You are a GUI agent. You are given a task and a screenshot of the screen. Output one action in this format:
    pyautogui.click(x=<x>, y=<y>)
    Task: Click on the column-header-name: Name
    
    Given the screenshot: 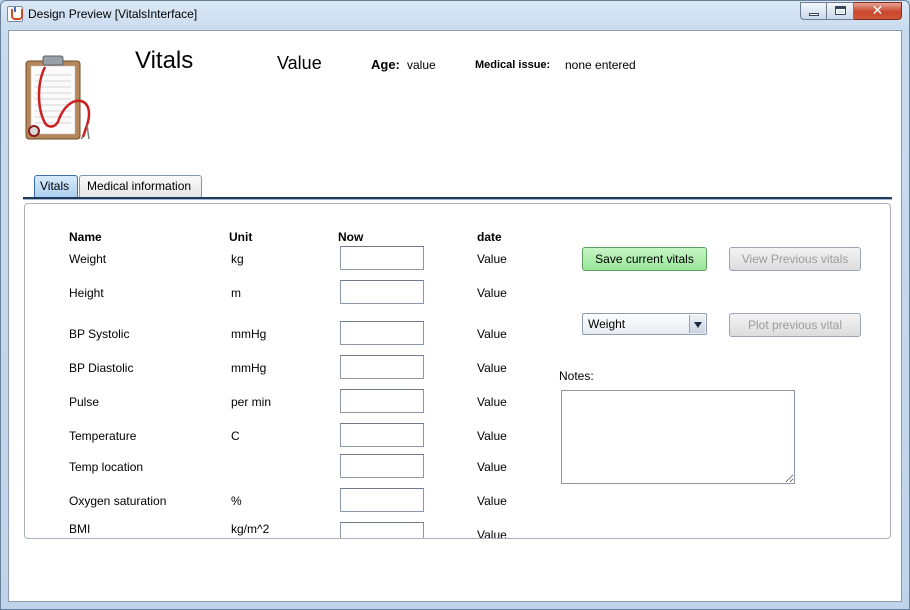 What is the action you would take?
    pyautogui.click(x=85, y=237)
    